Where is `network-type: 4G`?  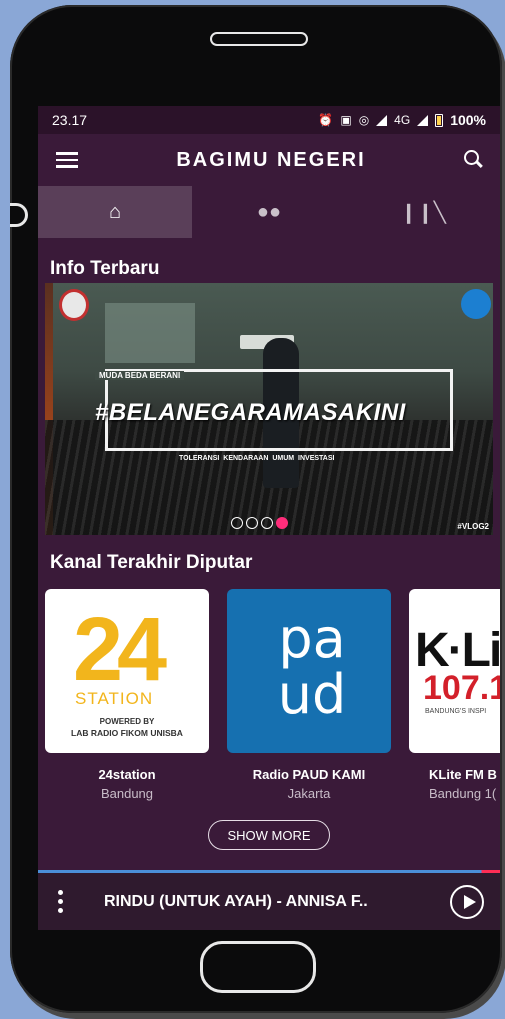 network-type: 4G is located at coordinates (402, 120).